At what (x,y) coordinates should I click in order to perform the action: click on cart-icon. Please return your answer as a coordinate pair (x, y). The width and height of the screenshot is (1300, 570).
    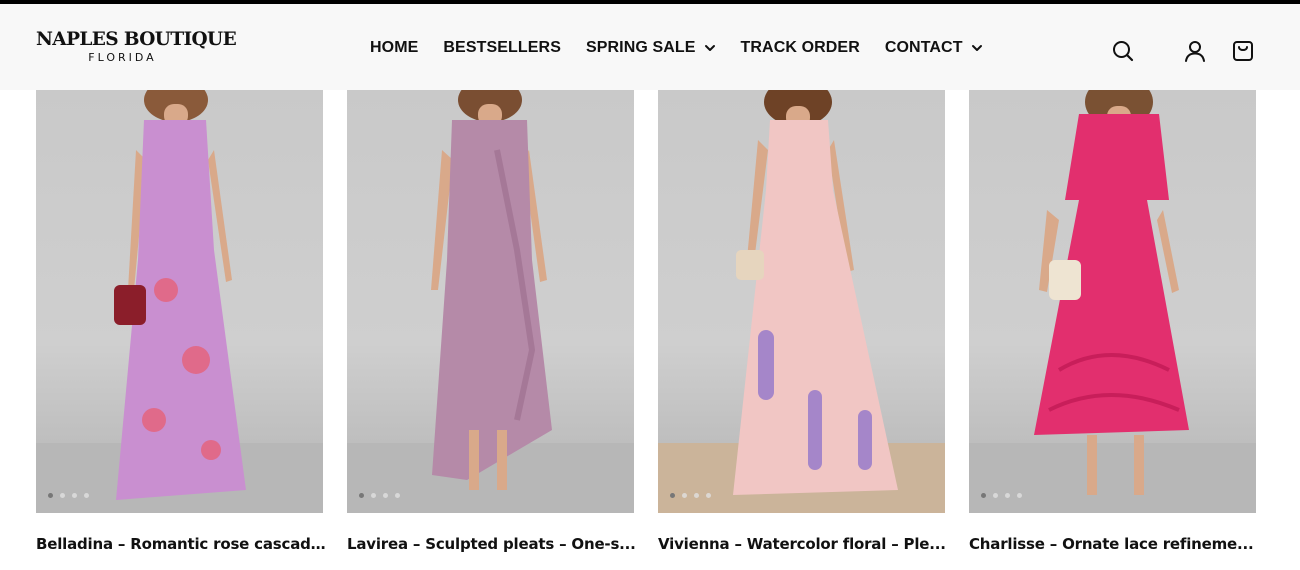
    Looking at the image, I should click on (1243, 51).